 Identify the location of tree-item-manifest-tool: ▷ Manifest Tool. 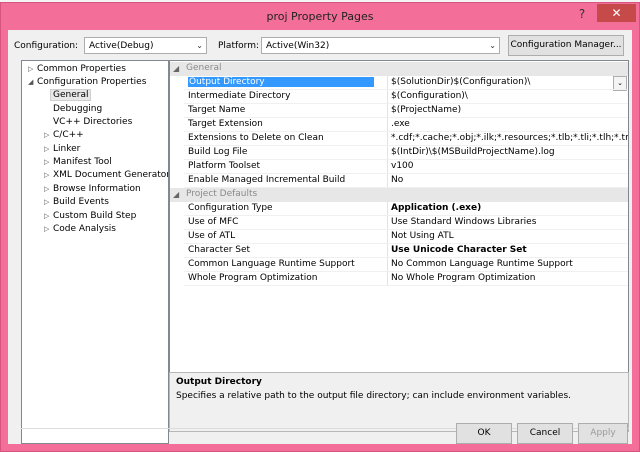
(78, 162).